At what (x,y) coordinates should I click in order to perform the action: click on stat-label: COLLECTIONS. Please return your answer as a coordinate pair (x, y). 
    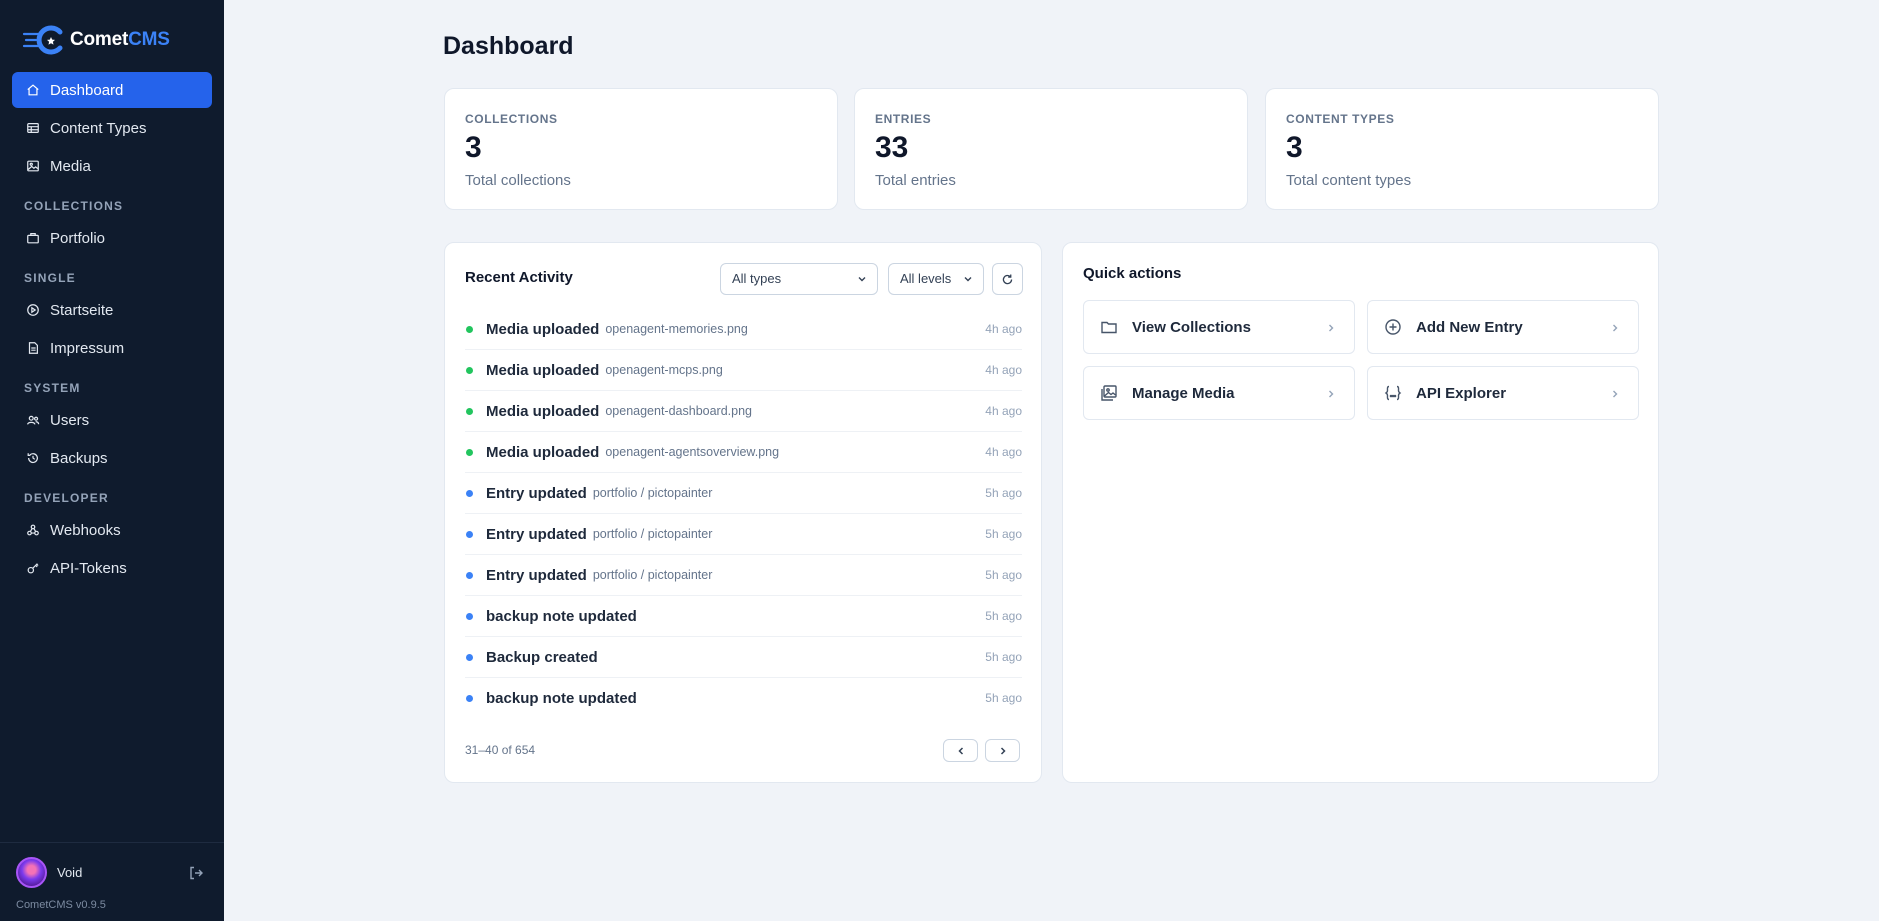
    Looking at the image, I should click on (511, 119).